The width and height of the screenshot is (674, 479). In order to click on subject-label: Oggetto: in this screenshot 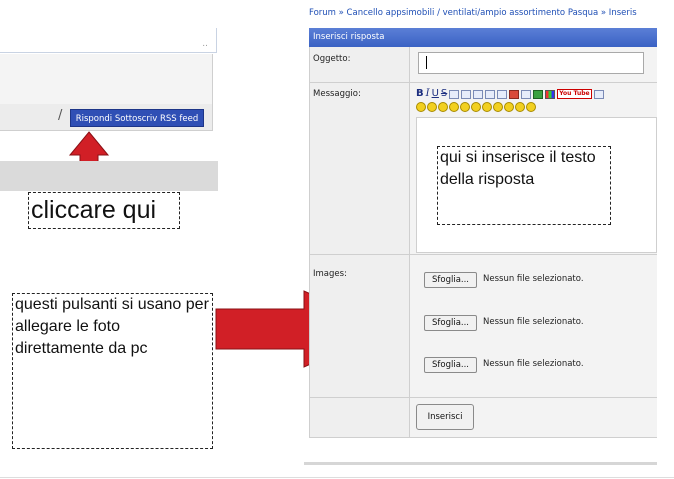, I will do `click(332, 59)`.